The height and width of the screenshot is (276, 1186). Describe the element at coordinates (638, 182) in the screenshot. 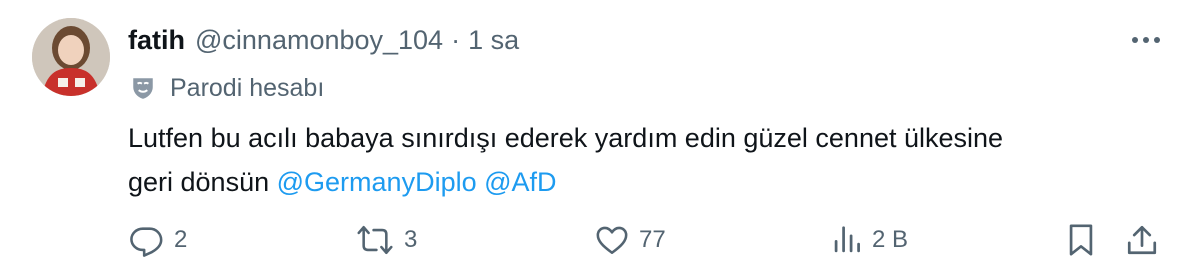

I see `tweet-text-line-2: geri dönsün @GermanyDiplo @AfD` at that location.